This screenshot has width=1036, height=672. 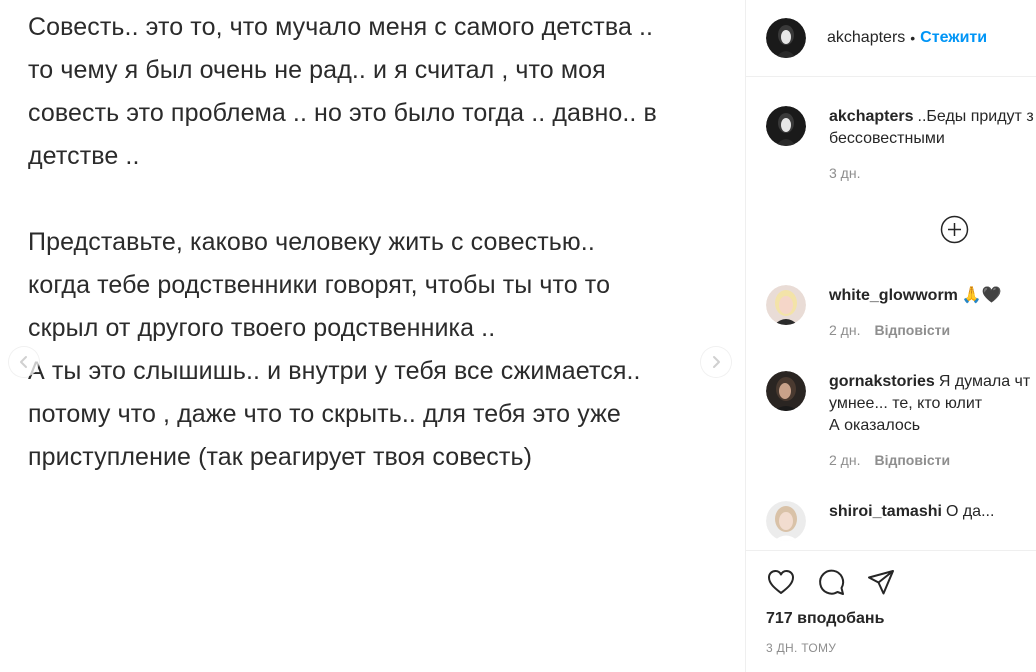 I want to click on caption-time: 3 дн., so click(x=845, y=173).